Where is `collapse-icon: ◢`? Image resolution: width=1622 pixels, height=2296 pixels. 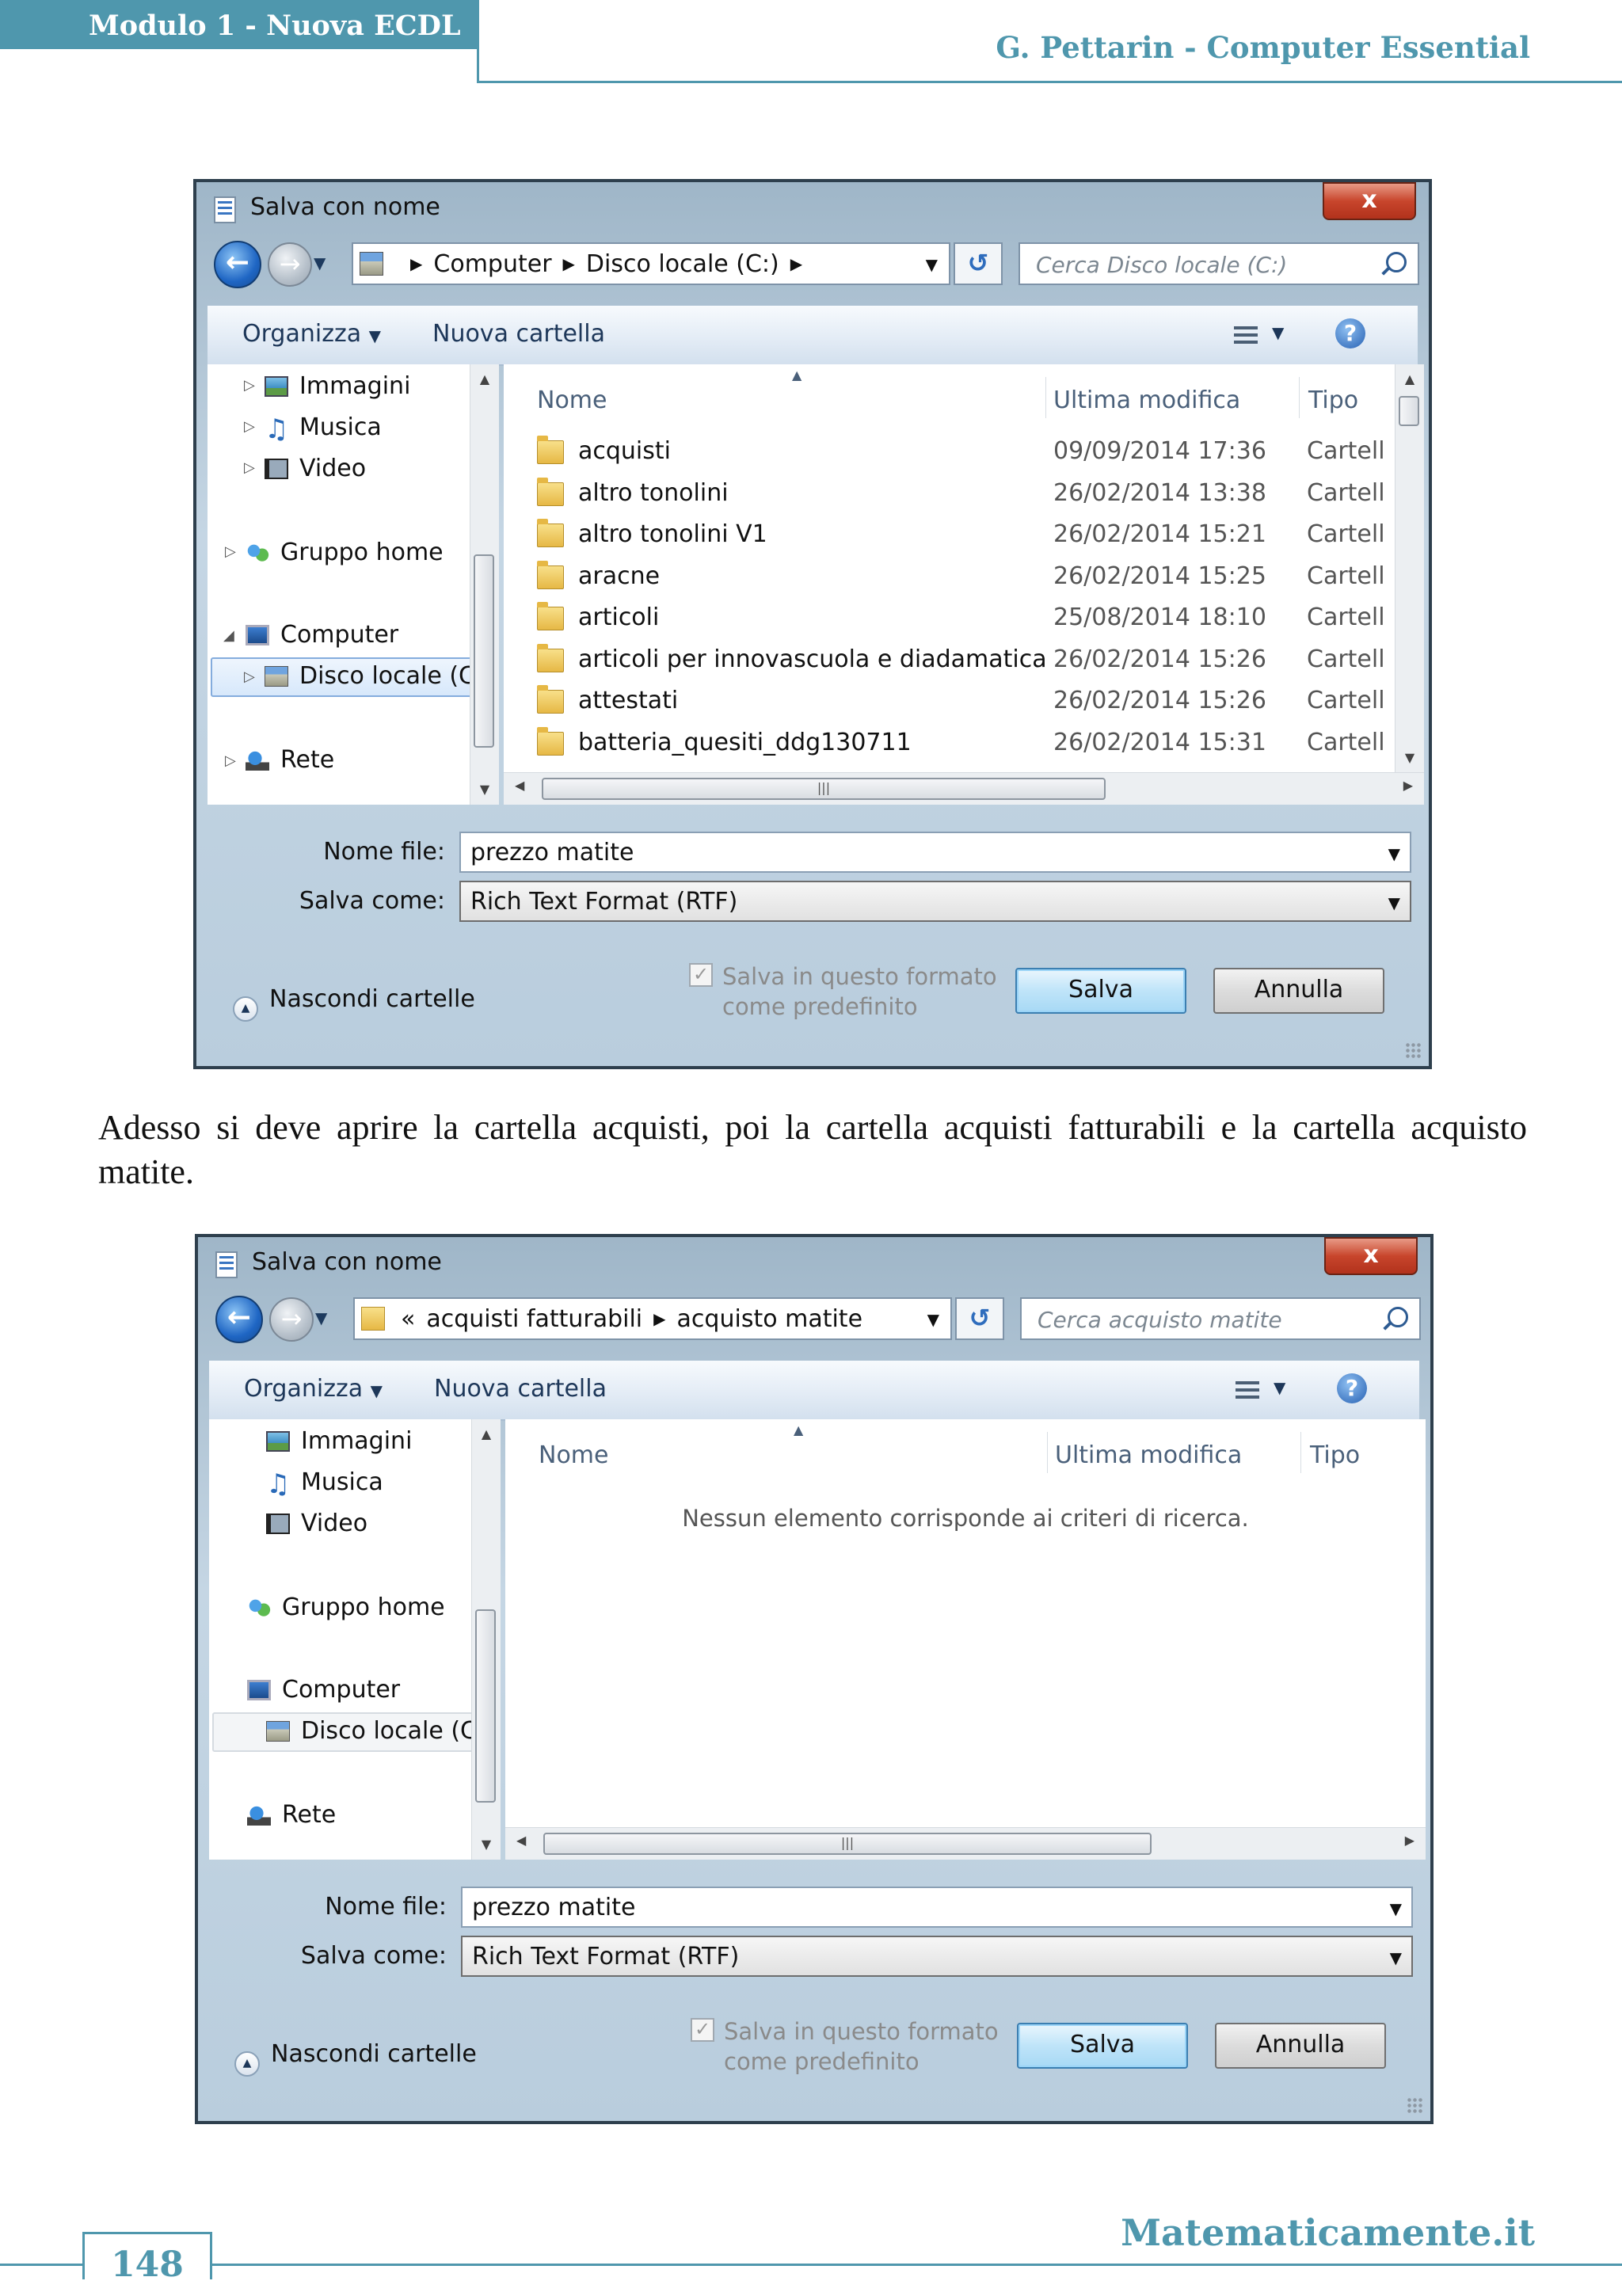 collapse-icon: ◢ is located at coordinates (229, 635).